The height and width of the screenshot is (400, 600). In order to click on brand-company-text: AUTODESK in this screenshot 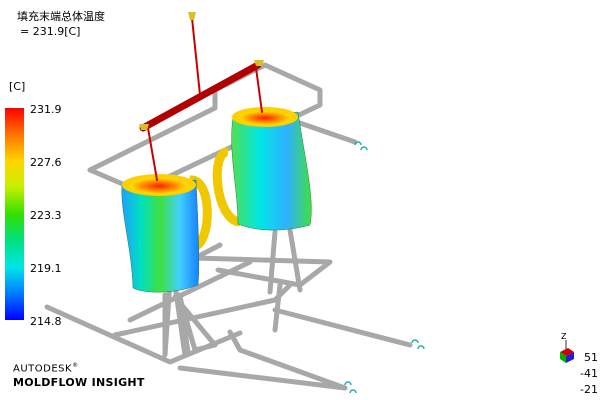, I will do `click(43, 369)`.